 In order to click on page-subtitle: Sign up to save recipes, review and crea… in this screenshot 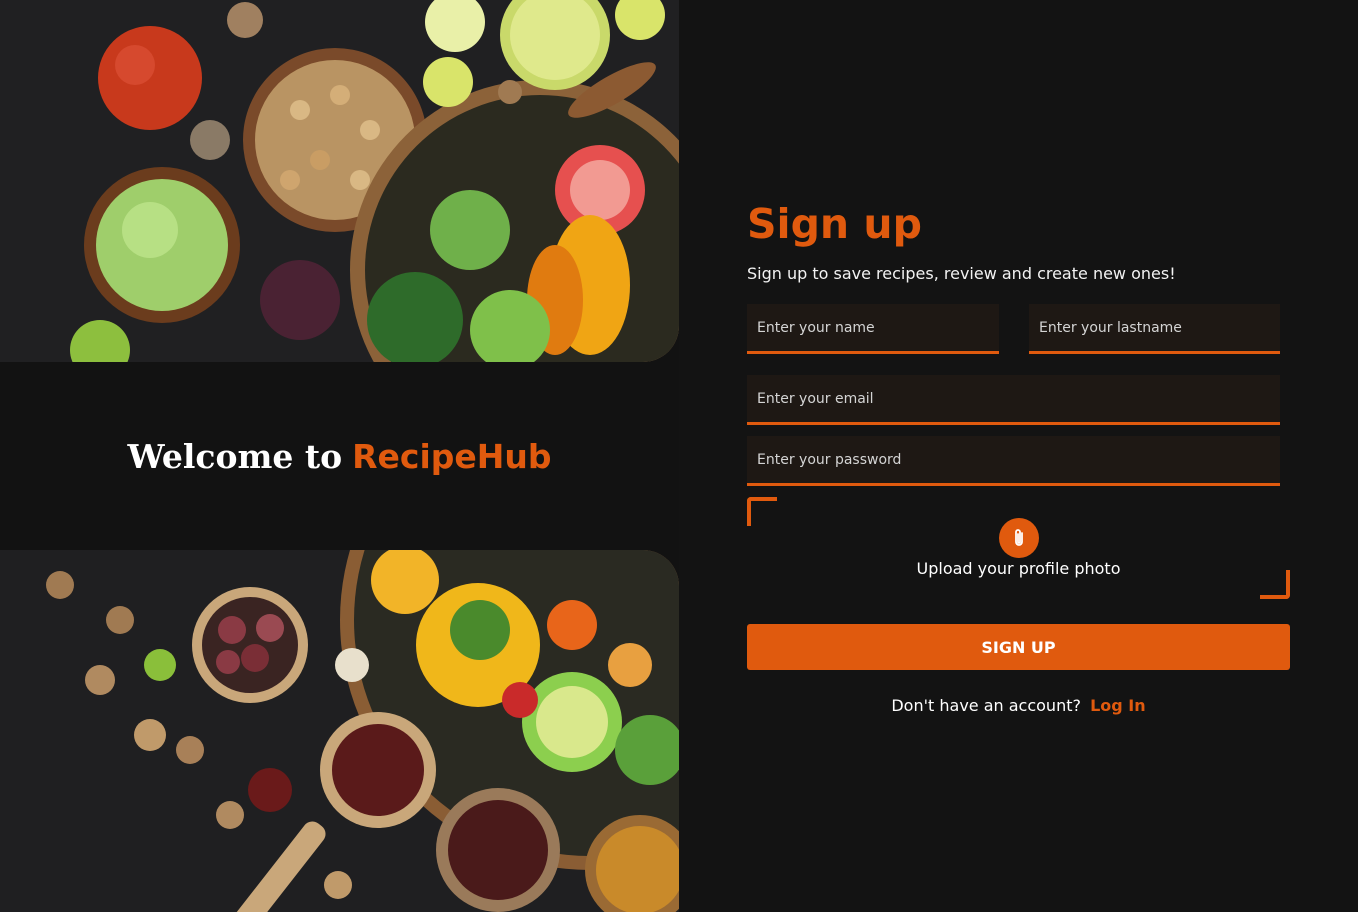, I will do `click(961, 273)`.